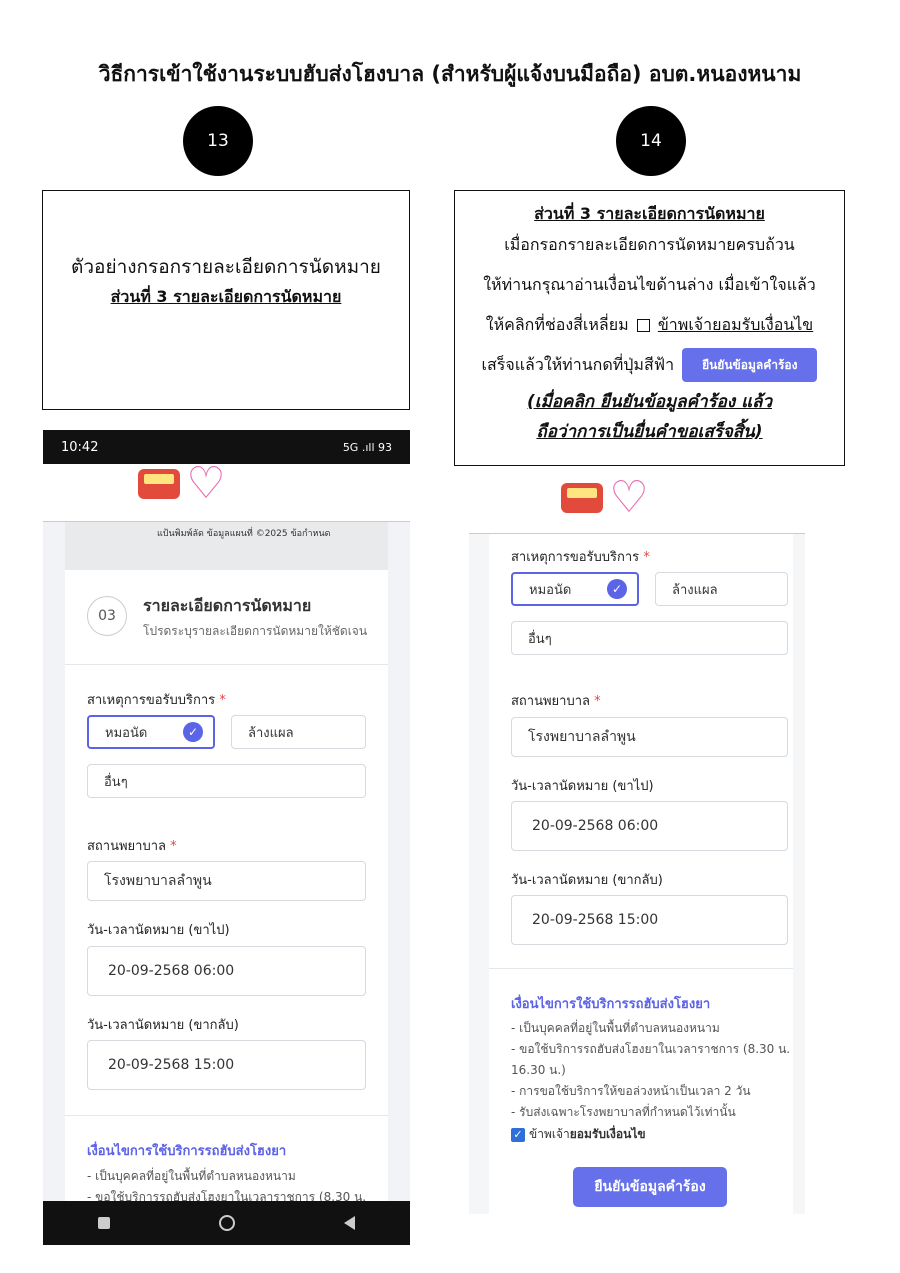  Describe the element at coordinates (218, 141) in the screenshot. I see `step-13-badge: 13` at that location.